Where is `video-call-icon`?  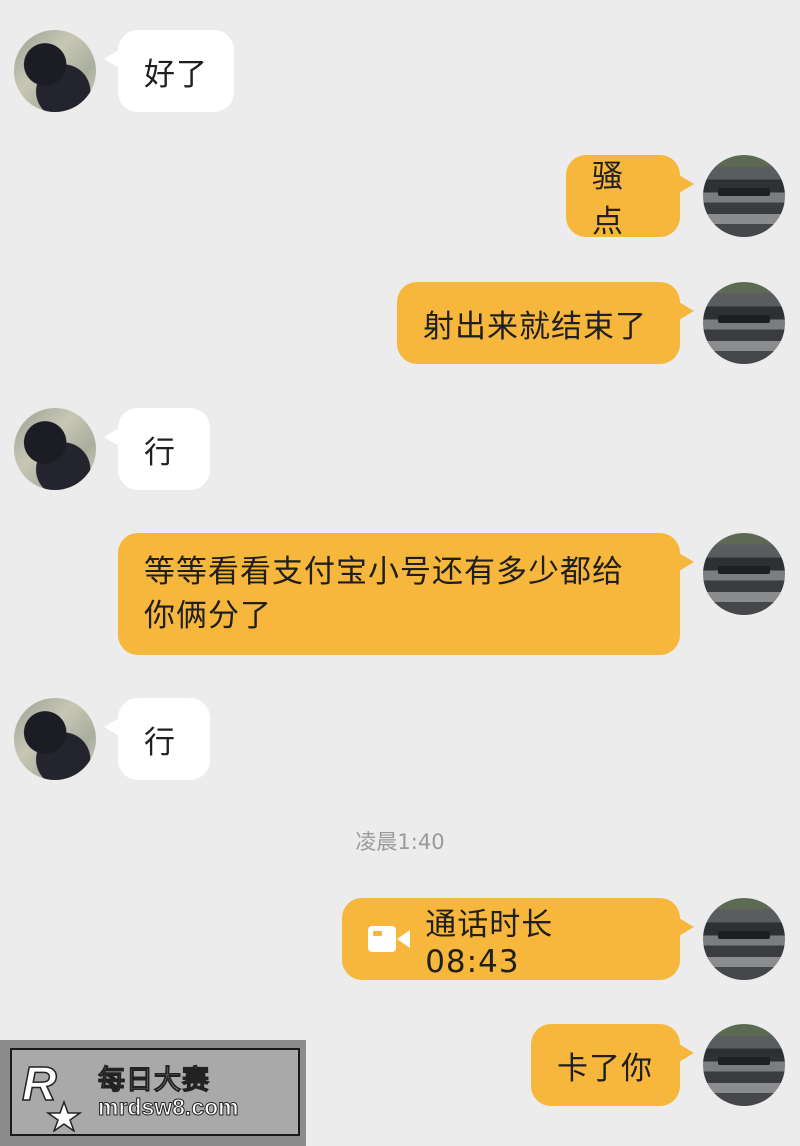 video-call-icon is located at coordinates (389, 939).